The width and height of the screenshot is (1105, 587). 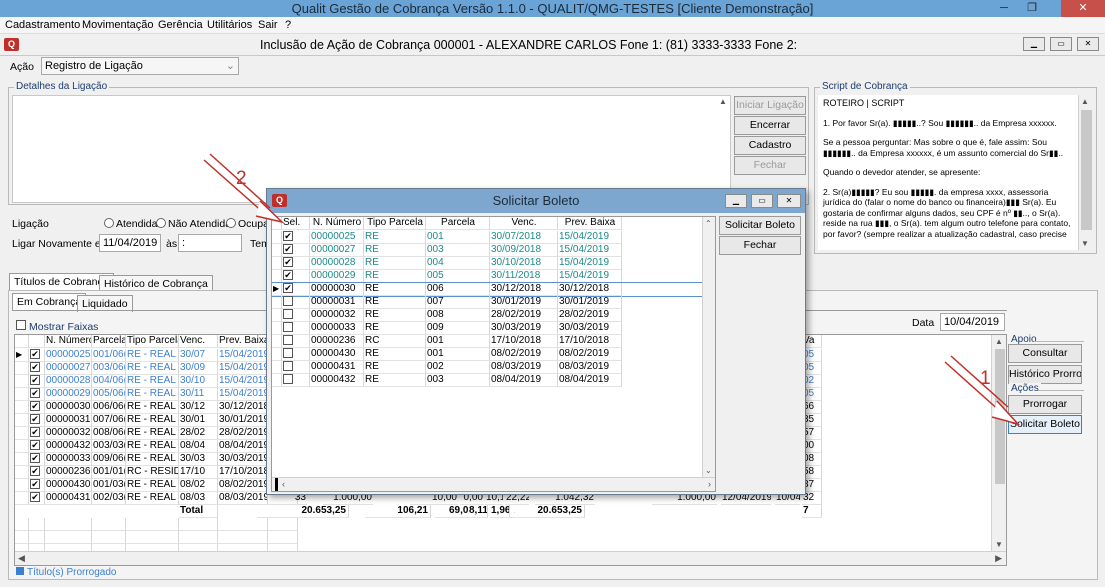 I want to click on menu-gerencia: Gerência, so click(x=180, y=25).